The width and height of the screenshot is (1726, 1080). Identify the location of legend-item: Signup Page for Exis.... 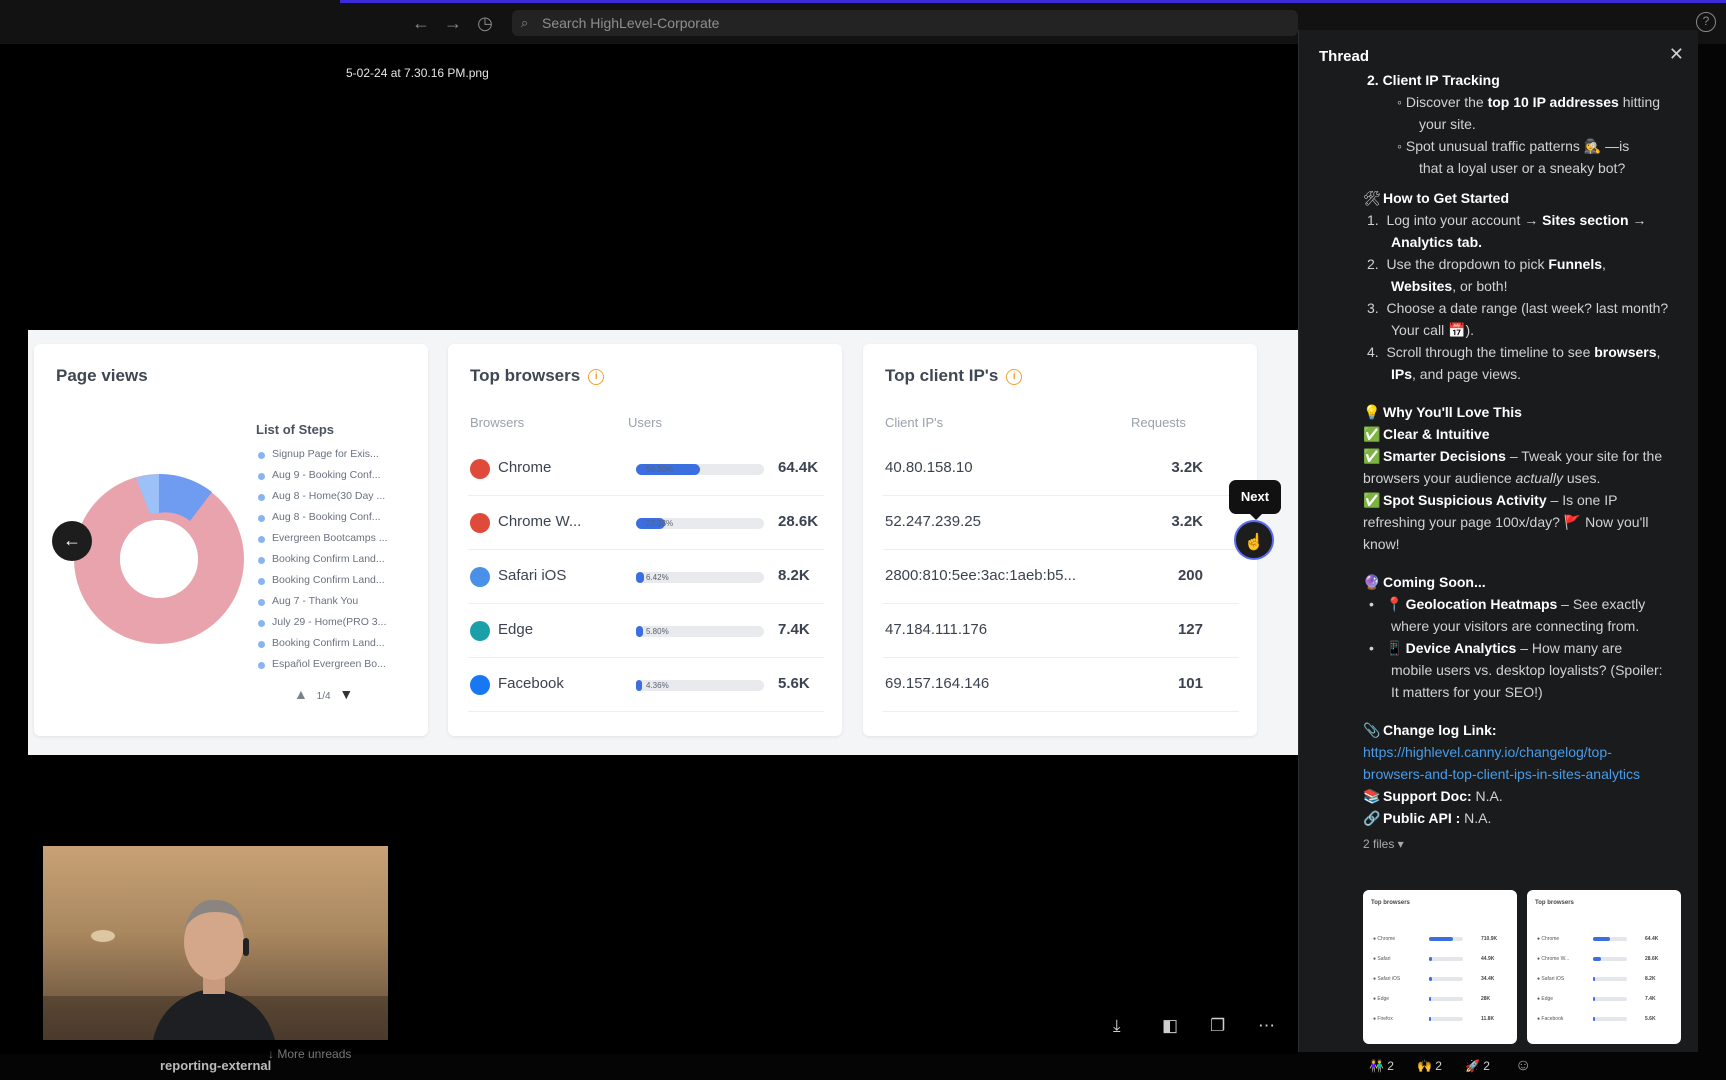
(318, 454).